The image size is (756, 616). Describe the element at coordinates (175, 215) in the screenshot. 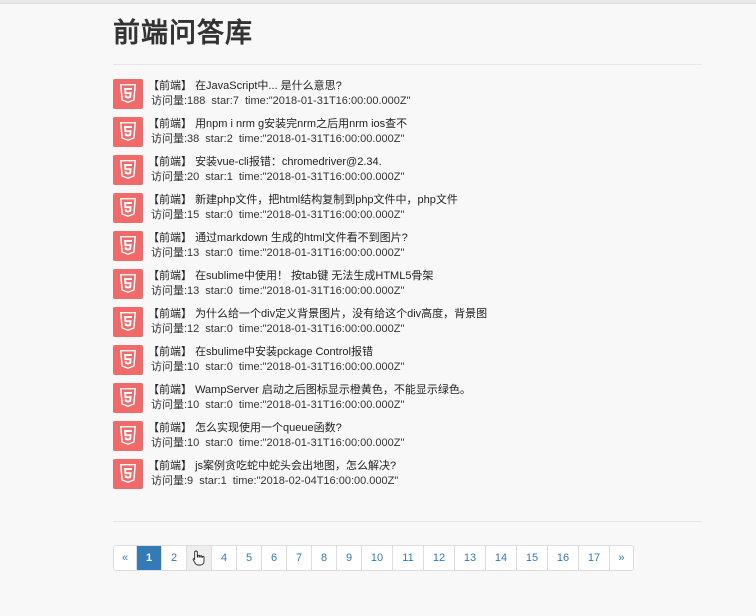

I see `question-views: 访问量:15` at that location.